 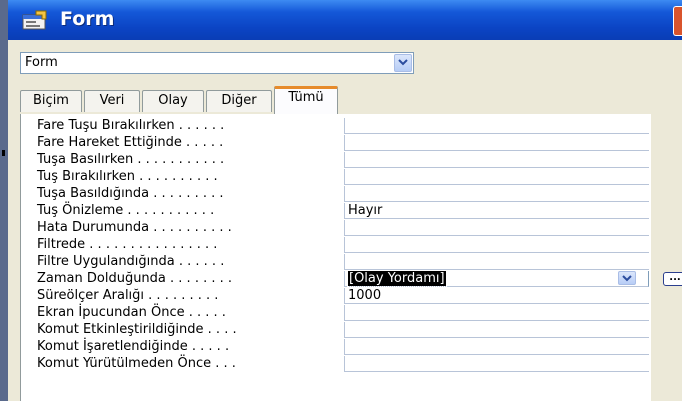 I want to click on property-row: Komut Yürütülmeden Önce . . ., so click(x=336, y=364).